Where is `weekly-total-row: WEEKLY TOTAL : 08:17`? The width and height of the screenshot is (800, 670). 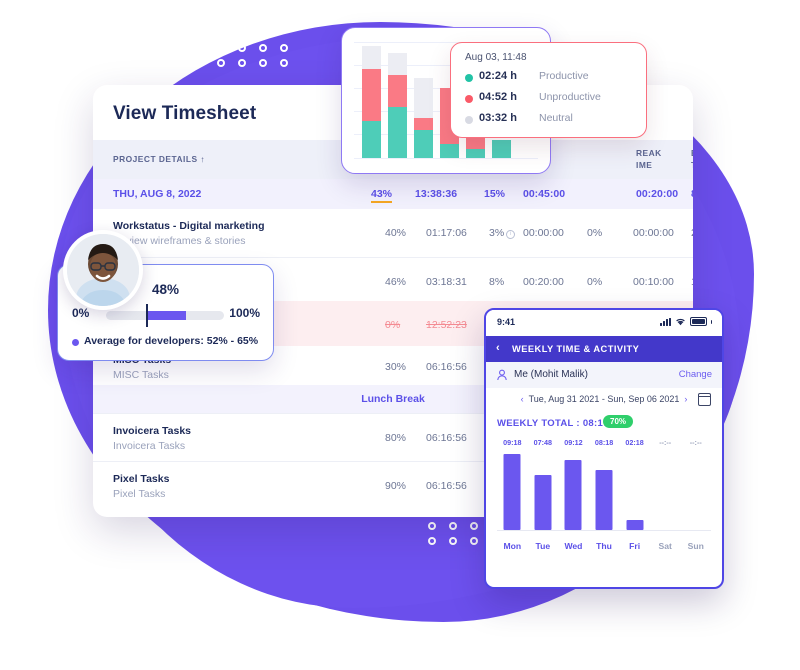
weekly-total-row: WEEKLY TOTAL : 08:17 is located at coordinates (553, 423).